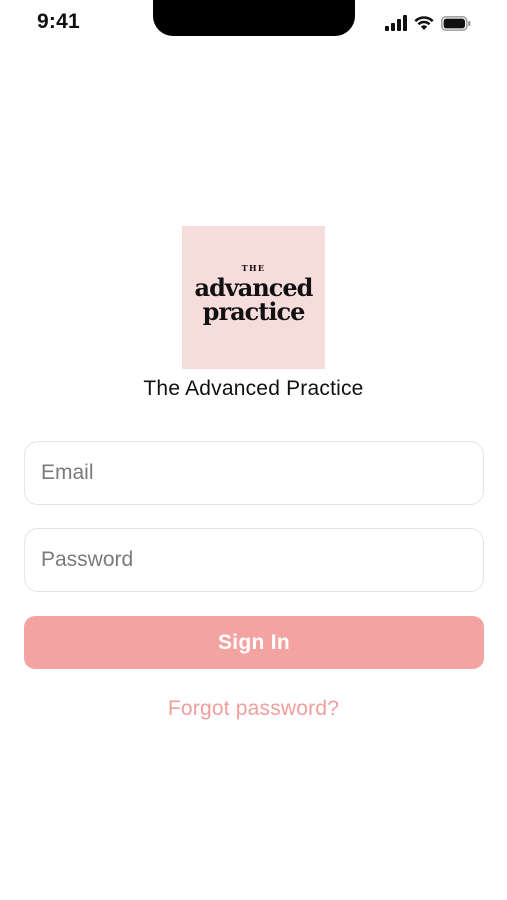  Describe the element at coordinates (254, 642) in the screenshot. I see `sign-in-button: Sign In` at that location.